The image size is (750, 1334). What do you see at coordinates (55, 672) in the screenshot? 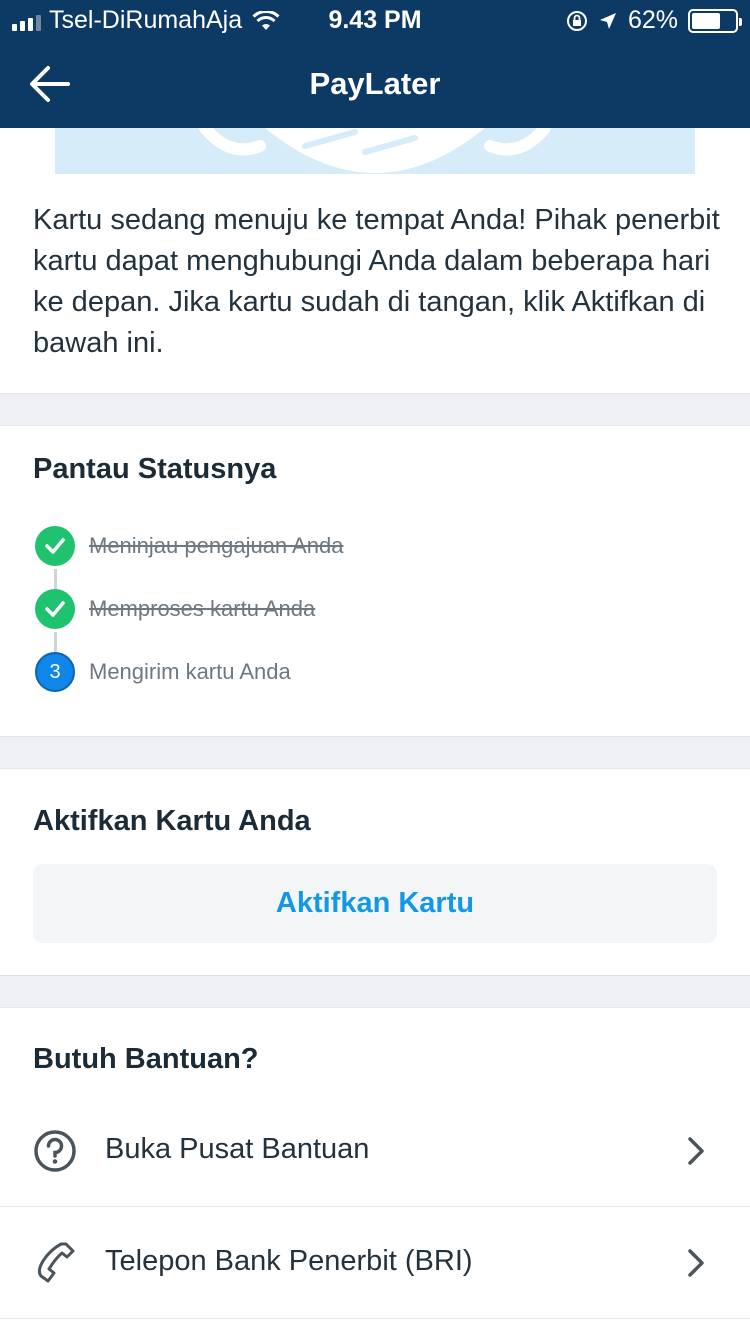
I see `step-number-badge: 3` at bounding box center [55, 672].